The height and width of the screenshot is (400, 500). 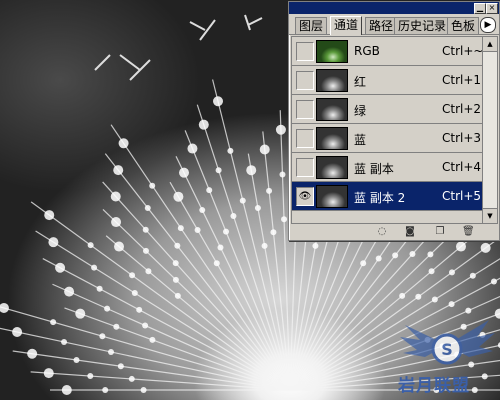 What do you see at coordinates (387, 51) in the screenshot?
I see `channel-row-rgb: RGB Ctrl+~` at bounding box center [387, 51].